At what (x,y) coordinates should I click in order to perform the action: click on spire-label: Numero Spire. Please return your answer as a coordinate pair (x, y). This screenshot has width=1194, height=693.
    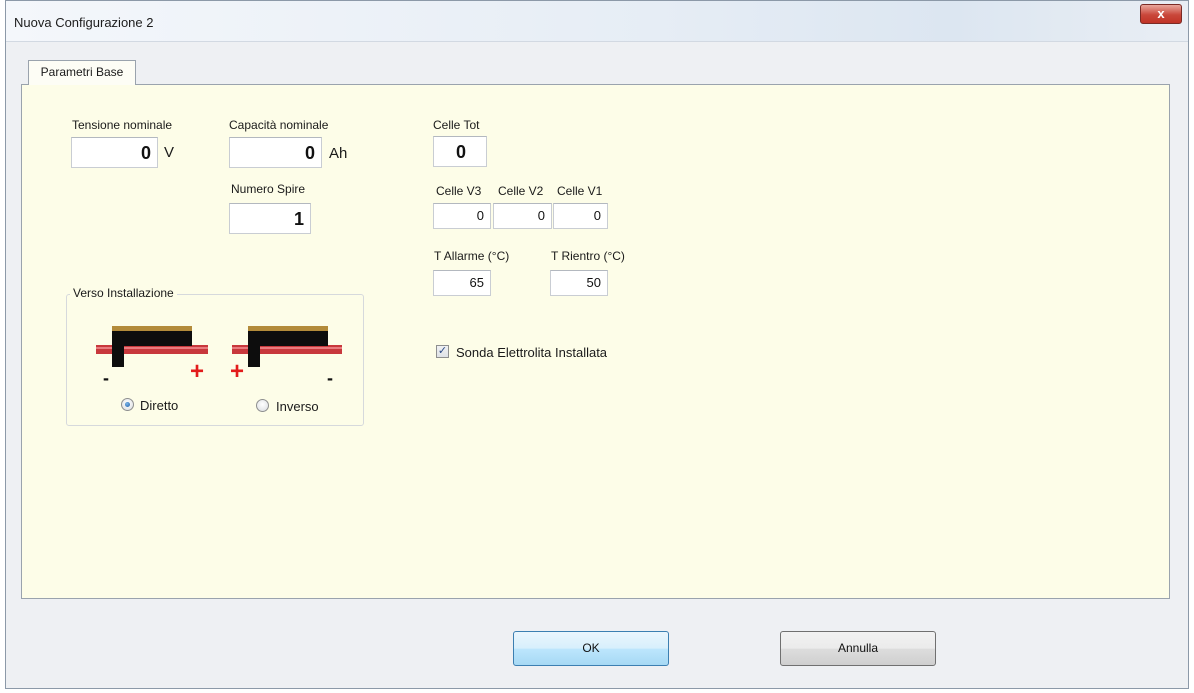
    Looking at the image, I should click on (268, 189).